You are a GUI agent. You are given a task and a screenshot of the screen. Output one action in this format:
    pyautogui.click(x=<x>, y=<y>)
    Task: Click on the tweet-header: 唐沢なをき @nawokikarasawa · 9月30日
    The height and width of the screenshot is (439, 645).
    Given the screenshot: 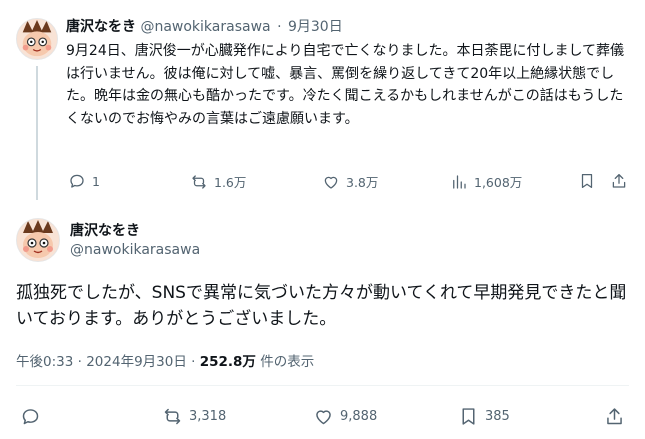 What is the action you would take?
    pyautogui.click(x=204, y=26)
    